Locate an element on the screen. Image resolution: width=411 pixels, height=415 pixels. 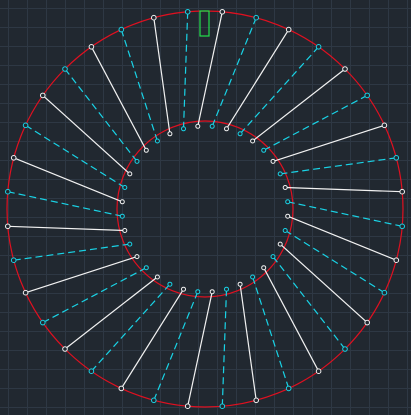
slot-marker is located at coordinates (204, 23).